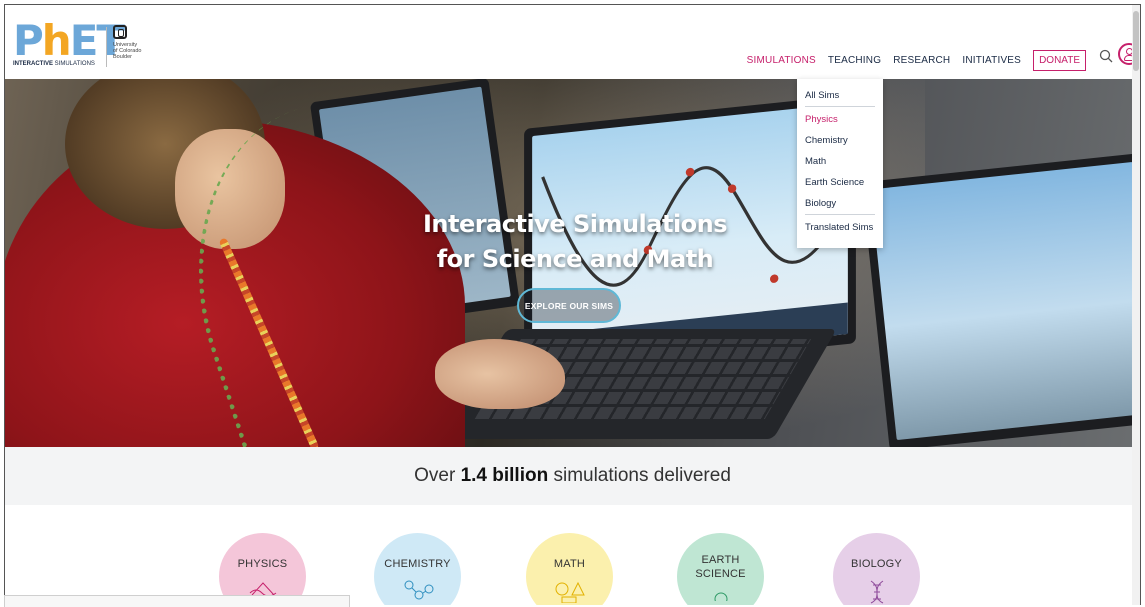 The image size is (1145, 607). Describe the element at coordinates (106, 47) in the screenshot. I see `logo-divider` at that location.